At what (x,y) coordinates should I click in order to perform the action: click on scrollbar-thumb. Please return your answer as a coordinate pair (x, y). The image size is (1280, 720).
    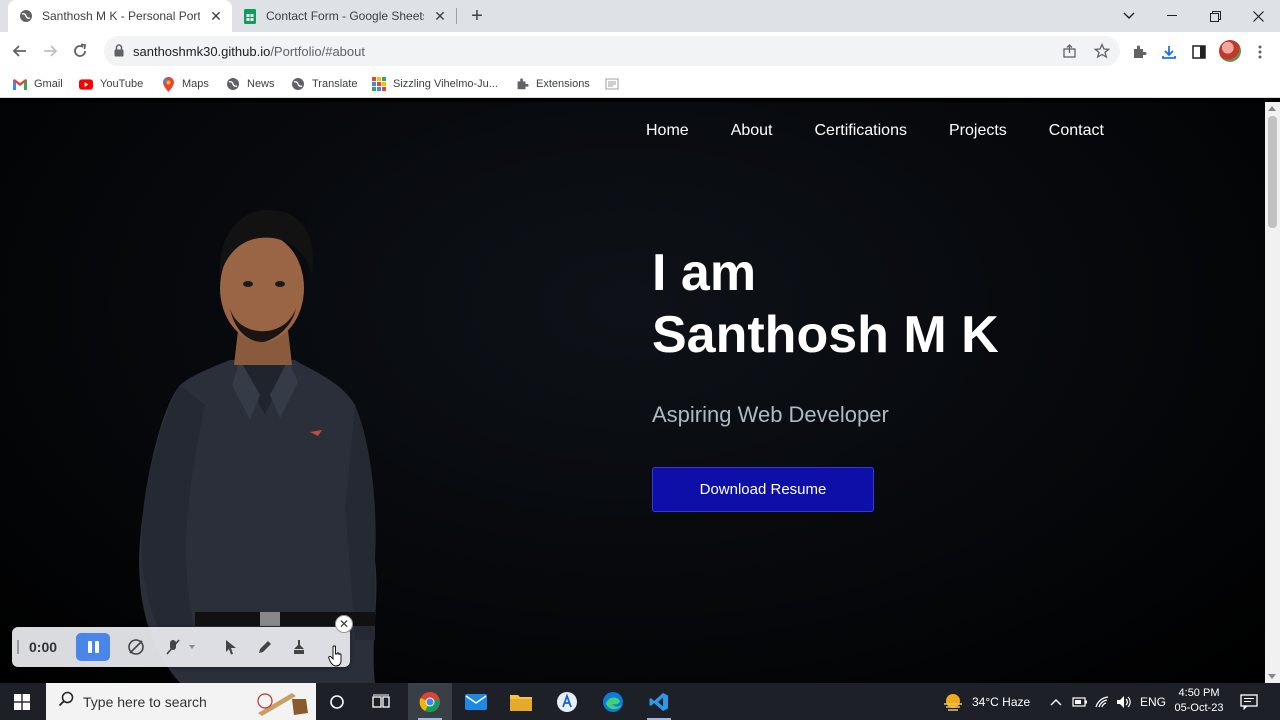
    Looking at the image, I should click on (1272, 172).